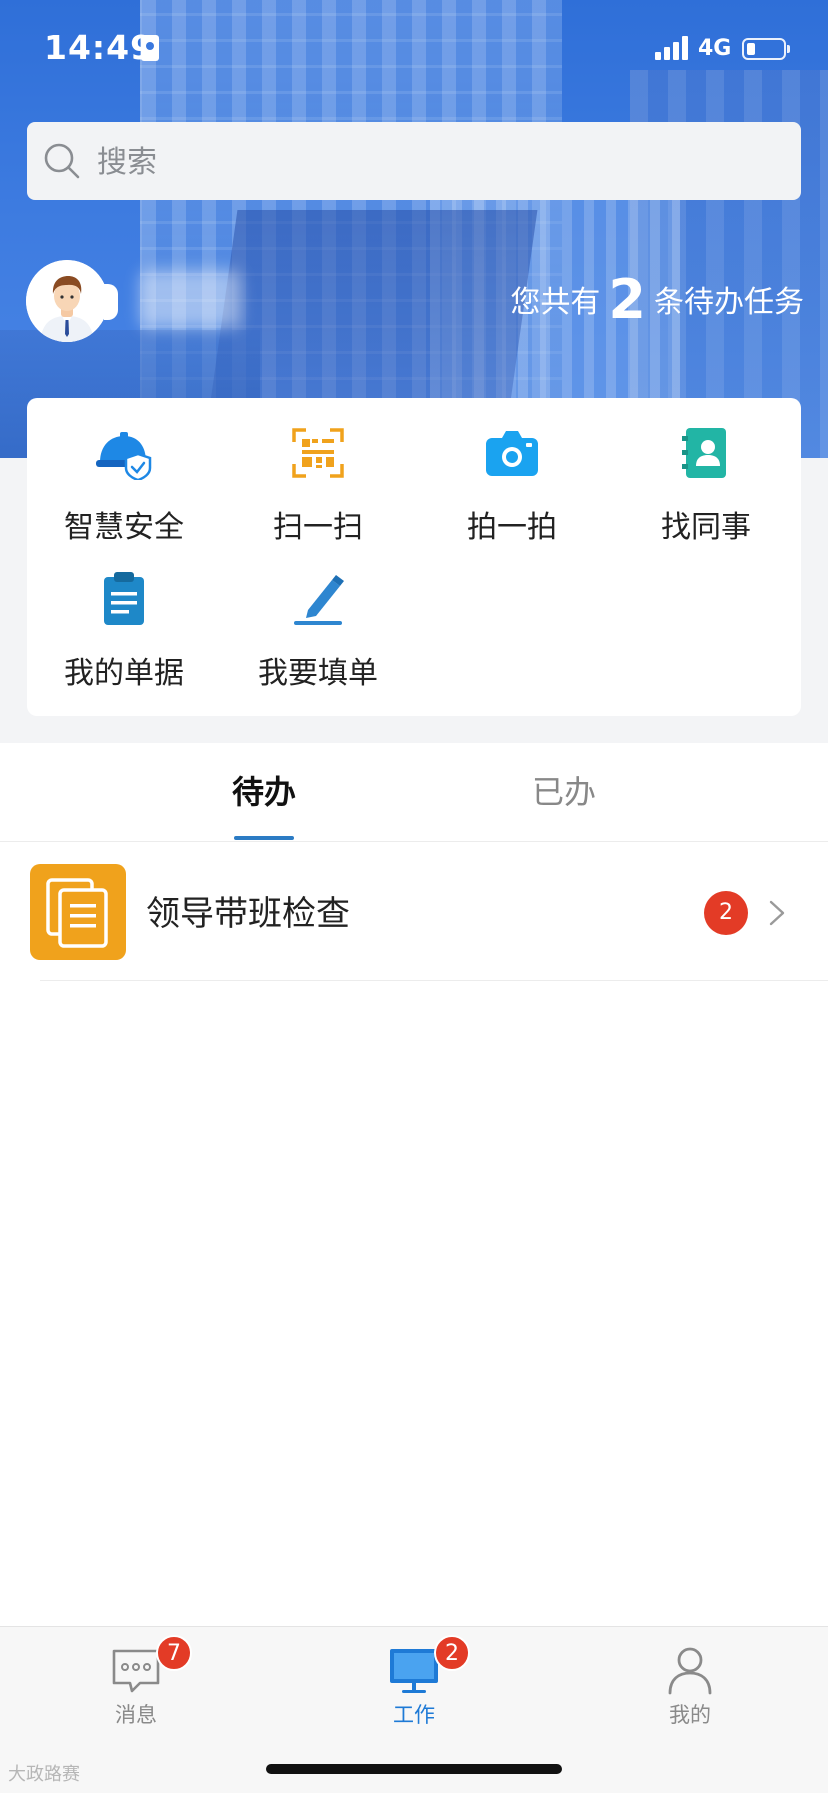 Image resolution: width=828 pixels, height=1793 pixels. I want to click on nav-work: 2 工作, so click(414, 1687).